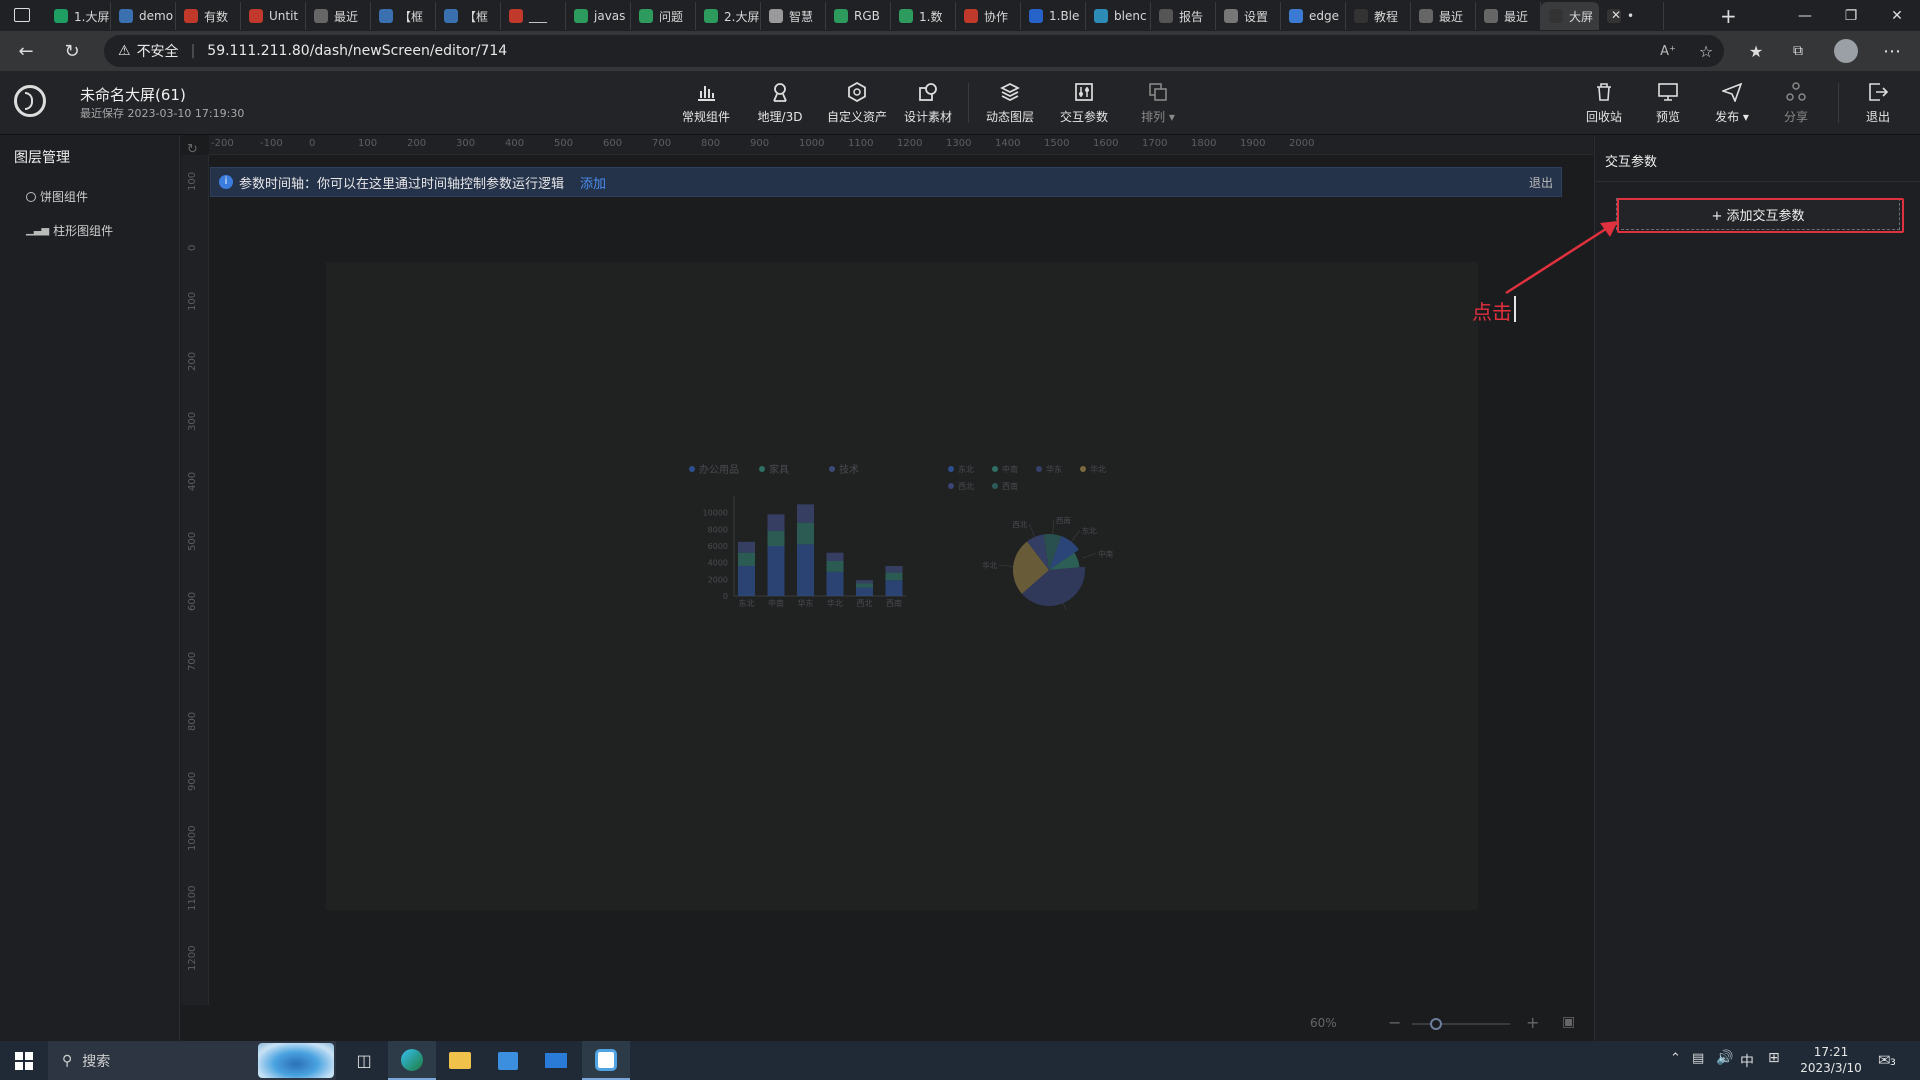  I want to click on app-taskbar-icon, so click(606, 1060).